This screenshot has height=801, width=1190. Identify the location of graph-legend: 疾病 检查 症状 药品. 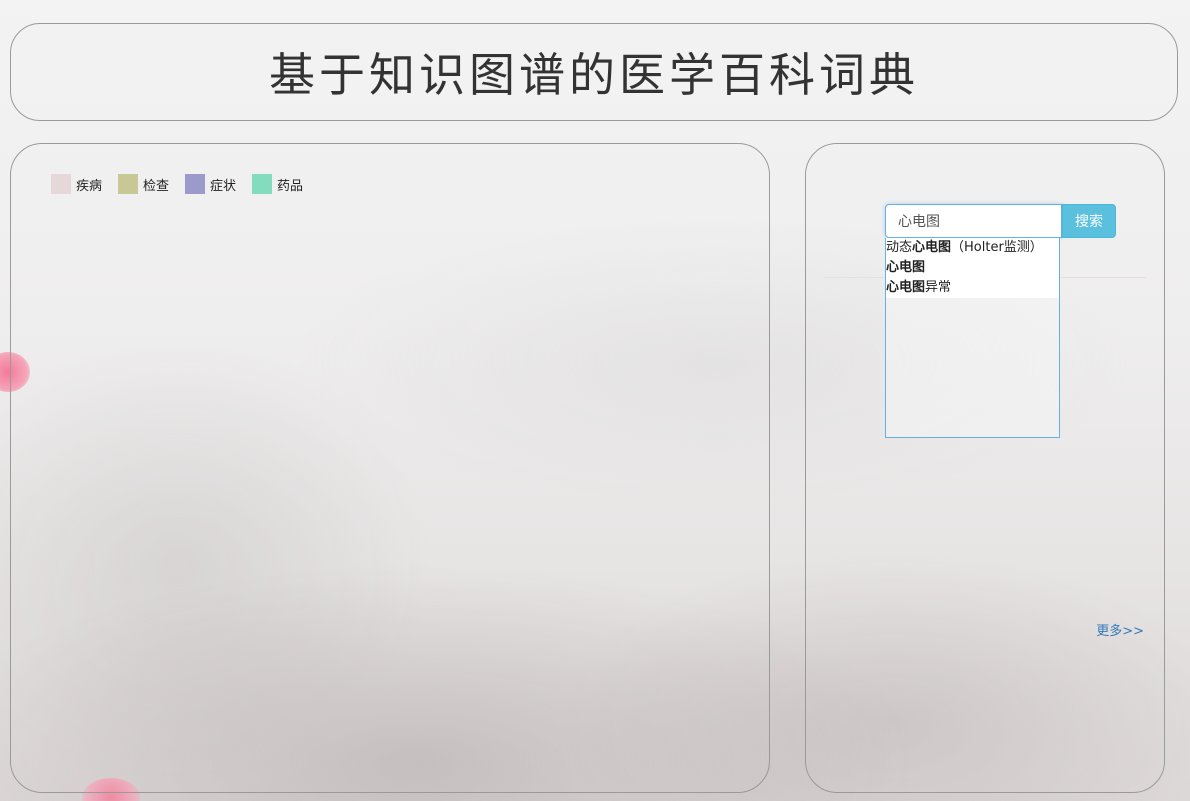
(185, 184).